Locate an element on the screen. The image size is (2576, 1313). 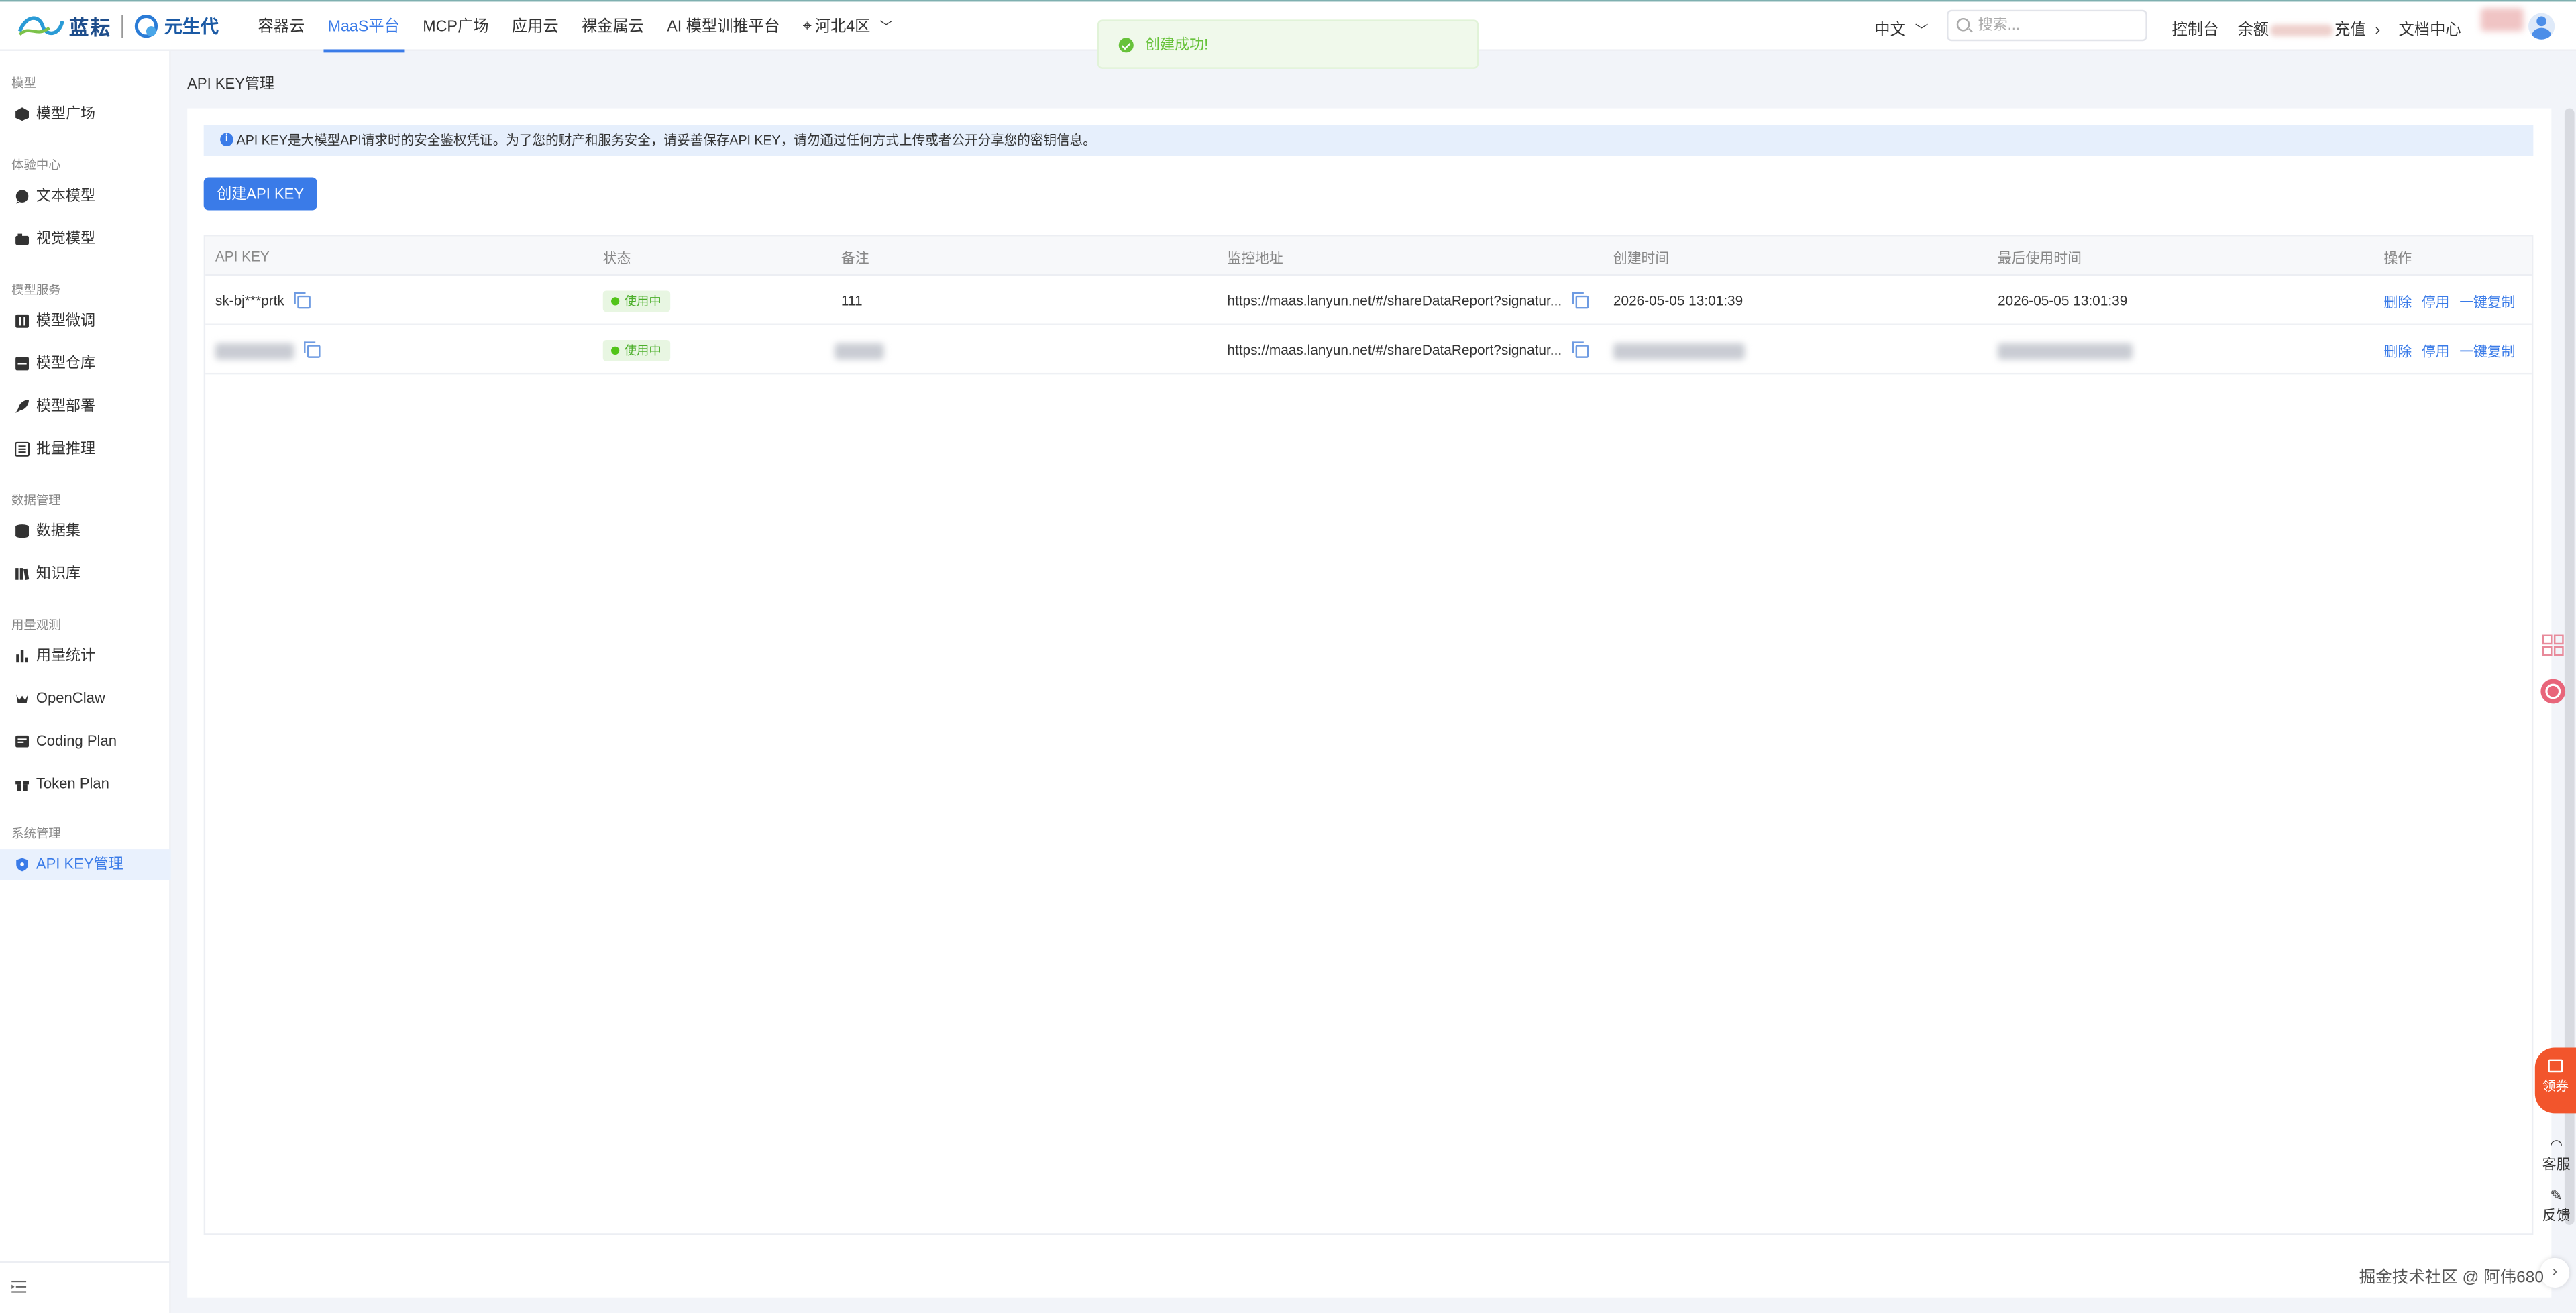
language-label: 中文 is located at coordinates (1890, 30).